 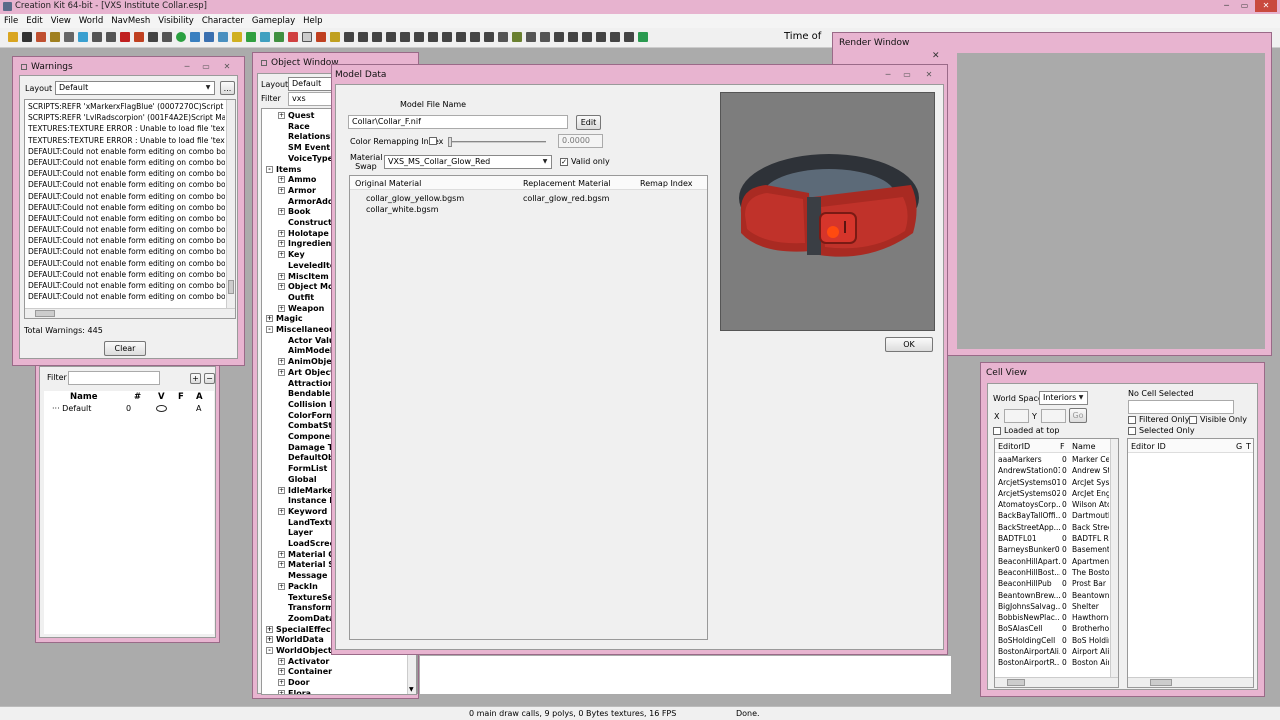 I want to click on layer-active: A, so click(x=198, y=408).